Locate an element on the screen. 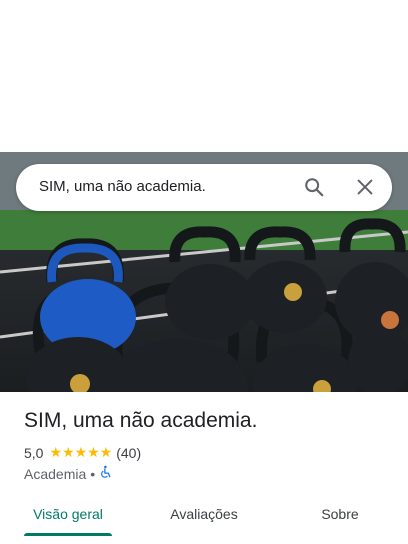 The image size is (408, 544). search-bar: SIM, uma não academia. is located at coordinates (204, 187).